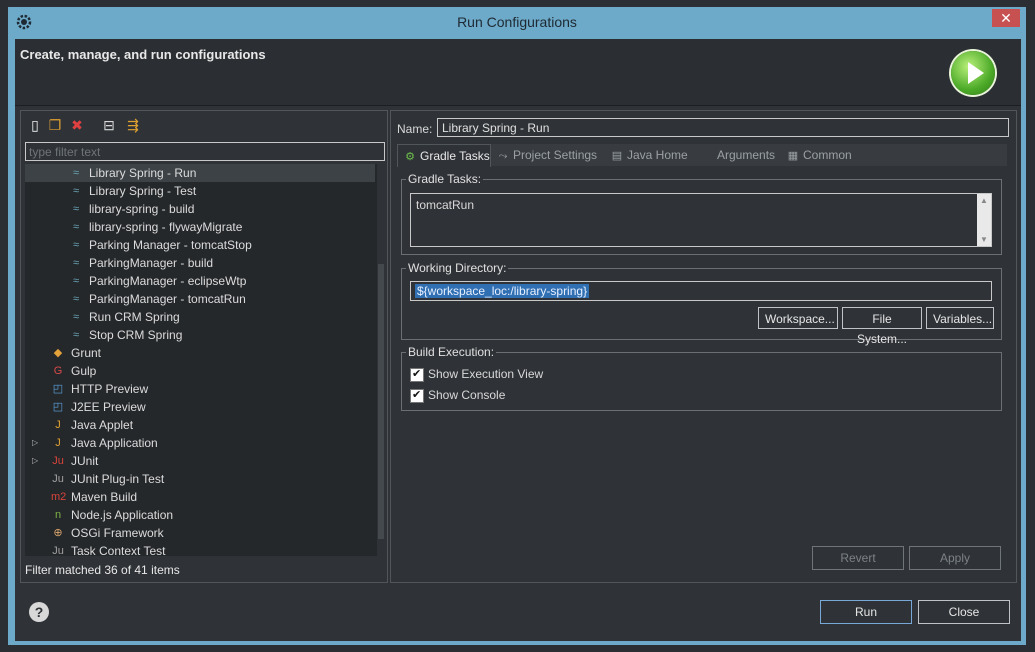  What do you see at coordinates (858, 558) in the screenshot?
I see `revert-button: Revert` at bounding box center [858, 558].